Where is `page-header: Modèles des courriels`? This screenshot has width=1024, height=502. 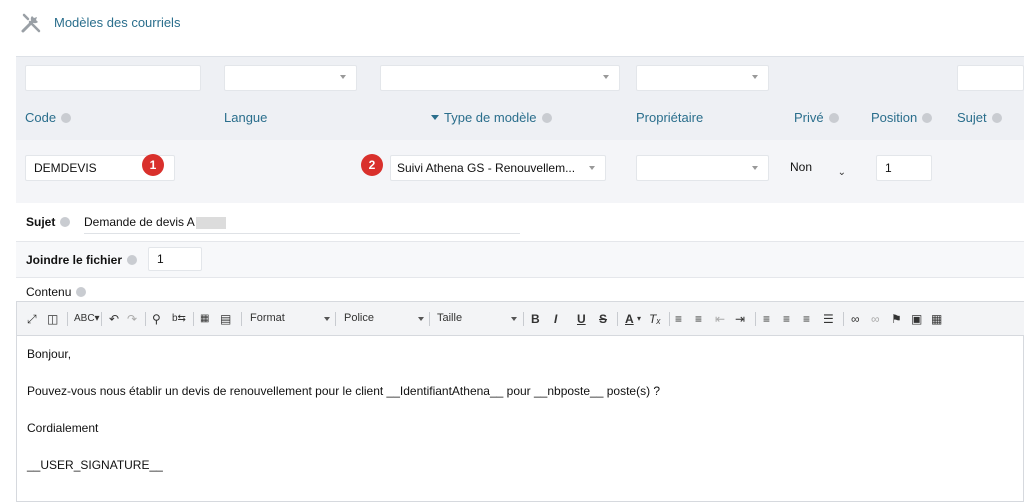 page-header: Modèles des courriels is located at coordinates (512, 23).